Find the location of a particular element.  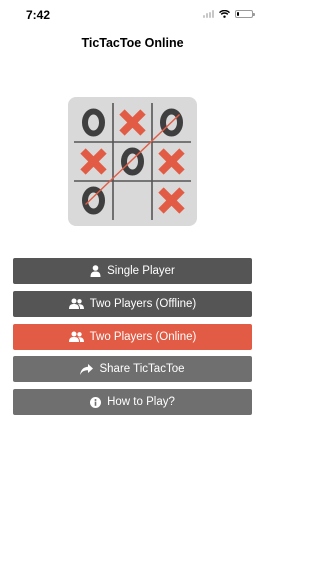

how-to-play-button: How to Play? is located at coordinates (132, 402).